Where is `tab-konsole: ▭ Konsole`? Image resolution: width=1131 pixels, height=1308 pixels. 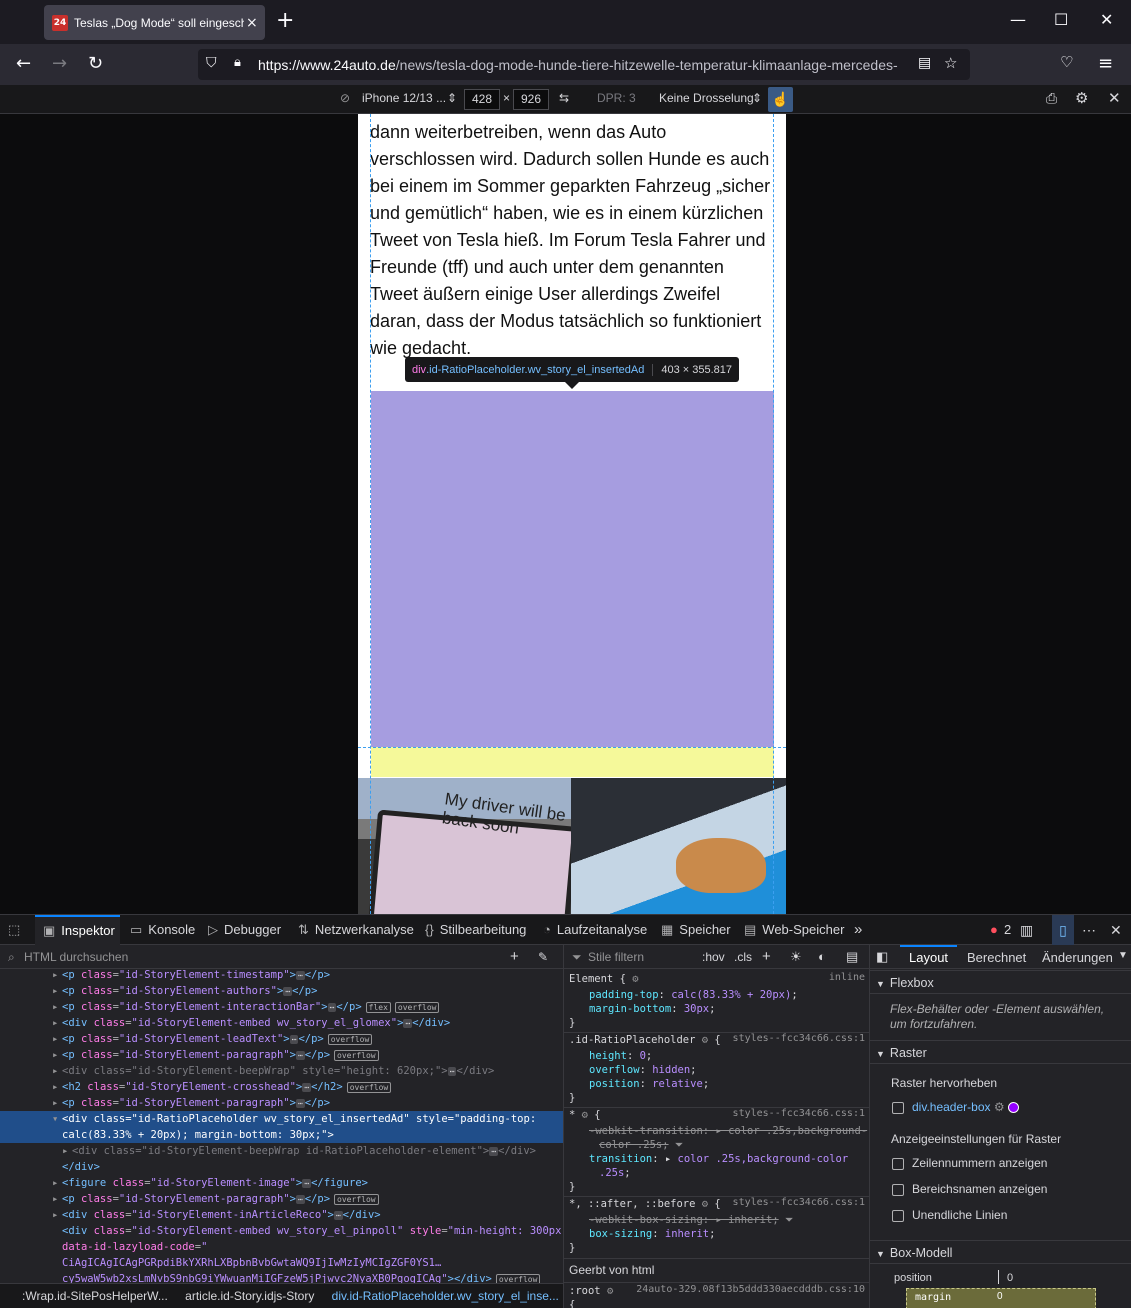
tab-konsole: ▭ Konsole is located at coordinates (162, 930).